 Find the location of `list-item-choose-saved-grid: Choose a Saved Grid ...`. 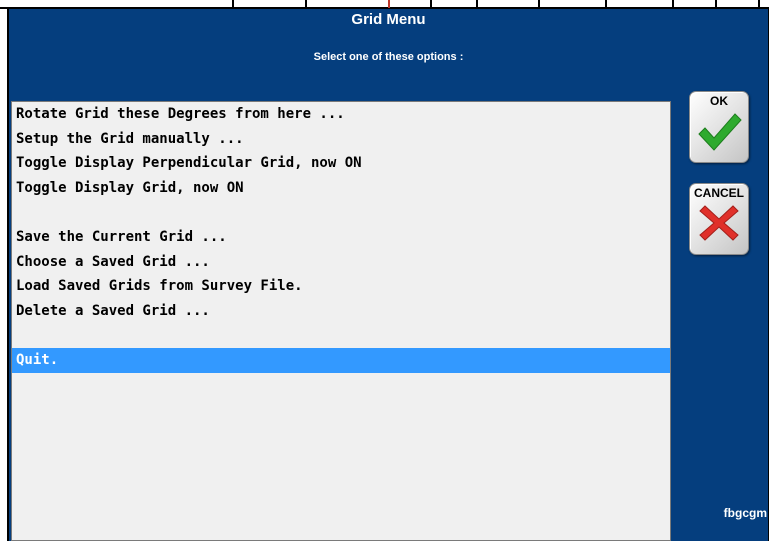

list-item-choose-saved-grid: Choose a Saved Grid ... is located at coordinates (341, 262).